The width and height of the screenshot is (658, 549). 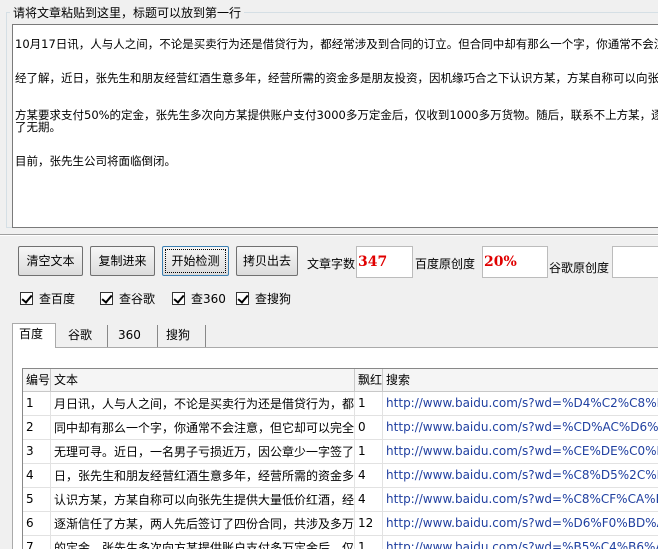 I want to click on check-google-checkbox: 查谷歌, so click(x=127, y=298).